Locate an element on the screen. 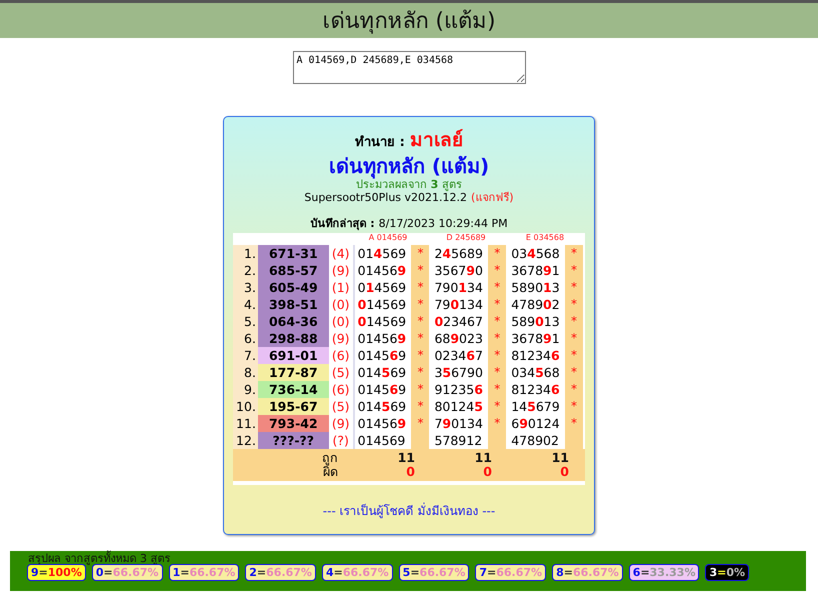  result-badge: 2=66.67% is located at coordinates (280, 572).